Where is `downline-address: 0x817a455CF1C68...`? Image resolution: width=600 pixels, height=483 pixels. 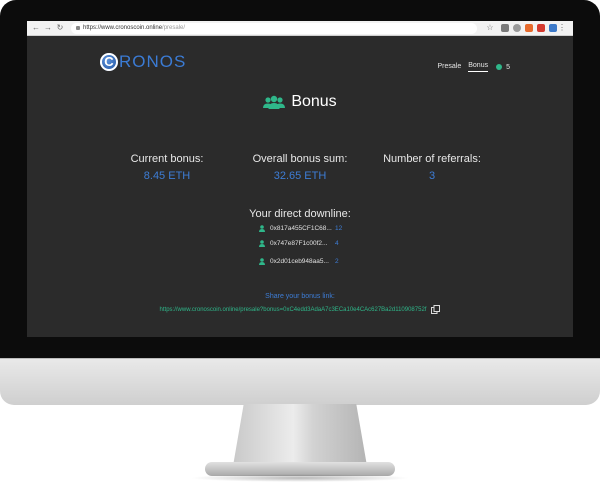 downline-address: 0x817a455CF1C68... is located at coordinates (301, 228).